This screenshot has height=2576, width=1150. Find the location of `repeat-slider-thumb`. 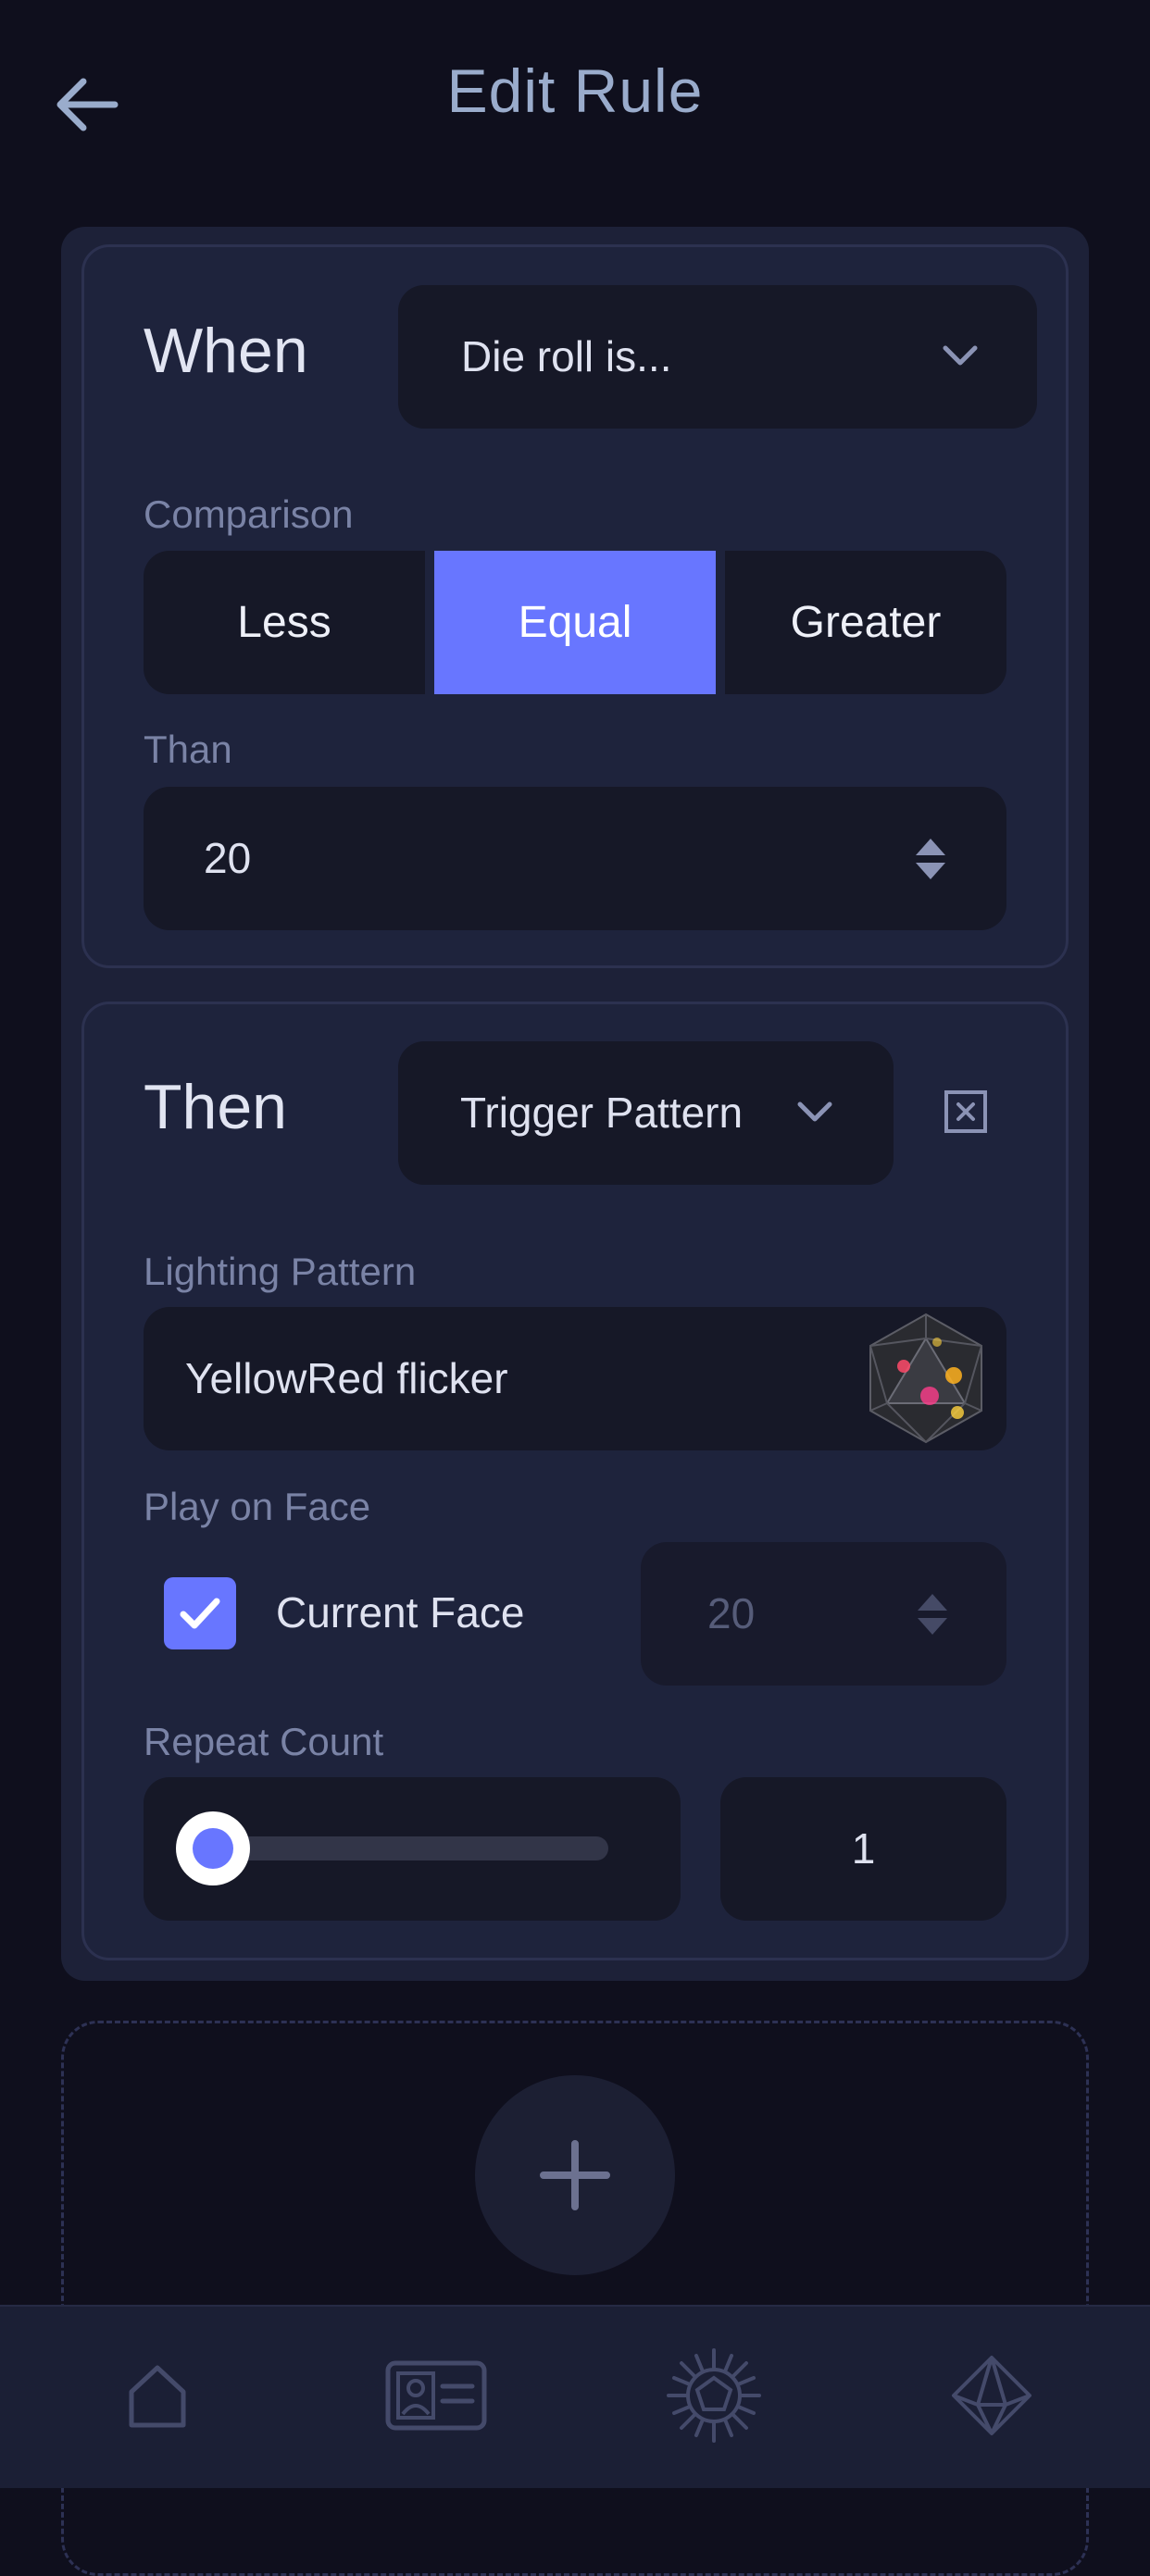

repeat-slider-thumb is located at coordinates (213, 1848).